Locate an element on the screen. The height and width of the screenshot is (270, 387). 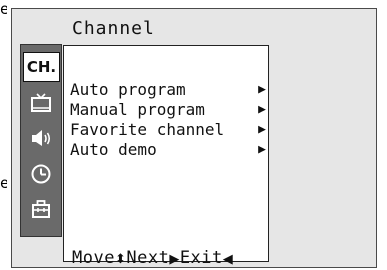
menu-item-label: Manual program is located at coordinates (137, 109).